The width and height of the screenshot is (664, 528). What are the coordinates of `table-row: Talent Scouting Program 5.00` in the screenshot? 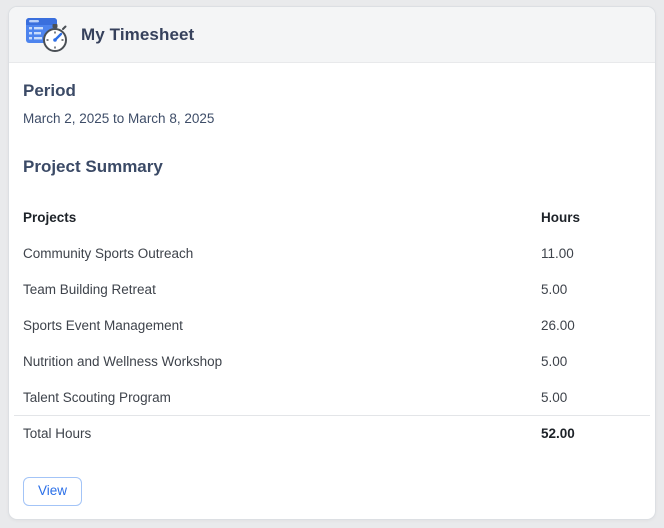 It's located at (332, 397).